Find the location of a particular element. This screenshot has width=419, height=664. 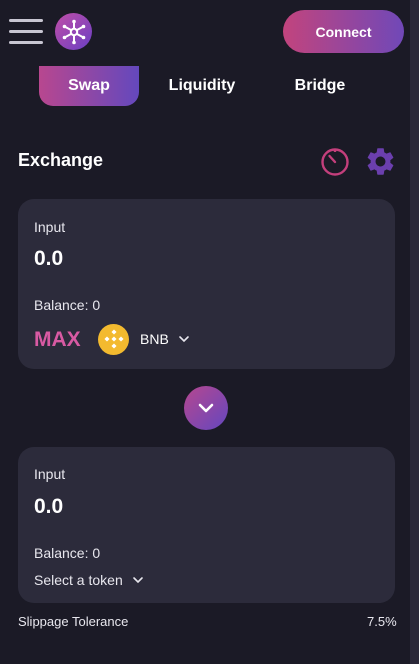

token-symbol: BNB is located at coordinates (154, 339).